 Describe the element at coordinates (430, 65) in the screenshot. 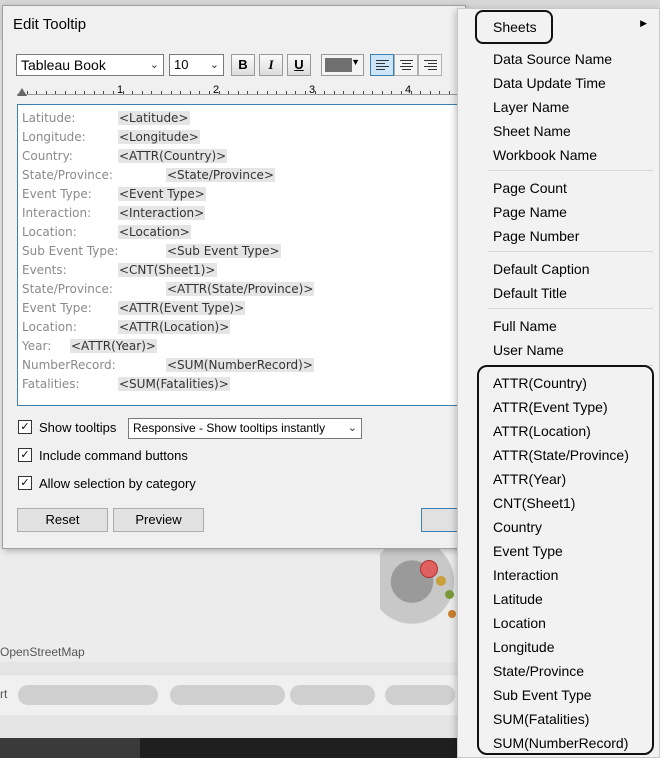

I see `align-right-button` at that location.